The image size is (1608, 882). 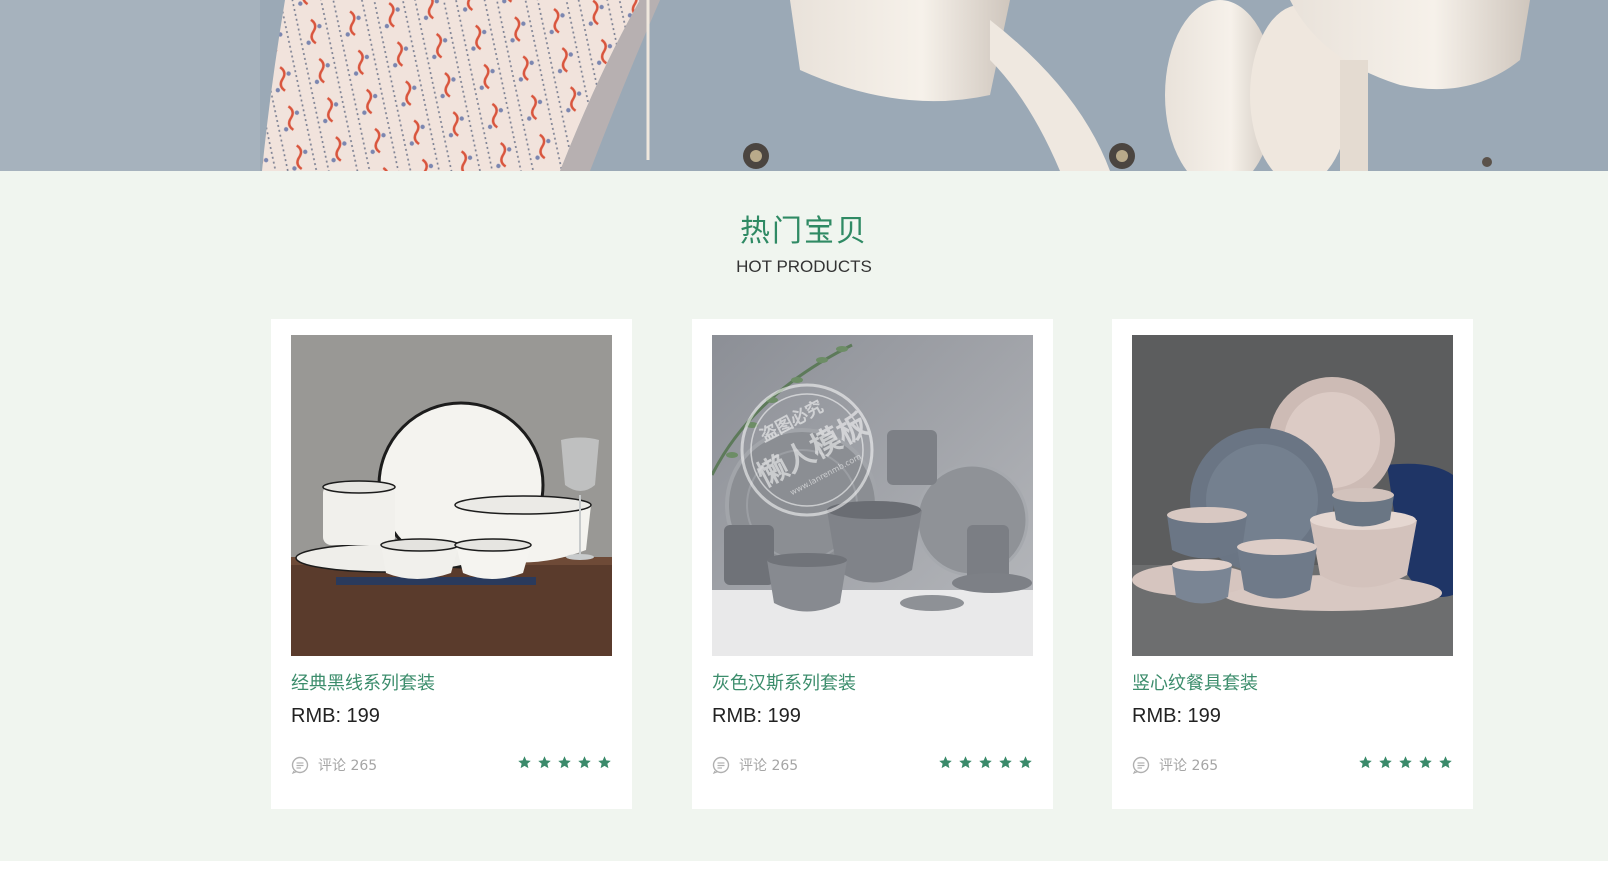 What do you see at coordinates (1195, 682) in the screenshot?
I see `product-name: 竖心纹餐具套装` at bounding box center [1195, 682].